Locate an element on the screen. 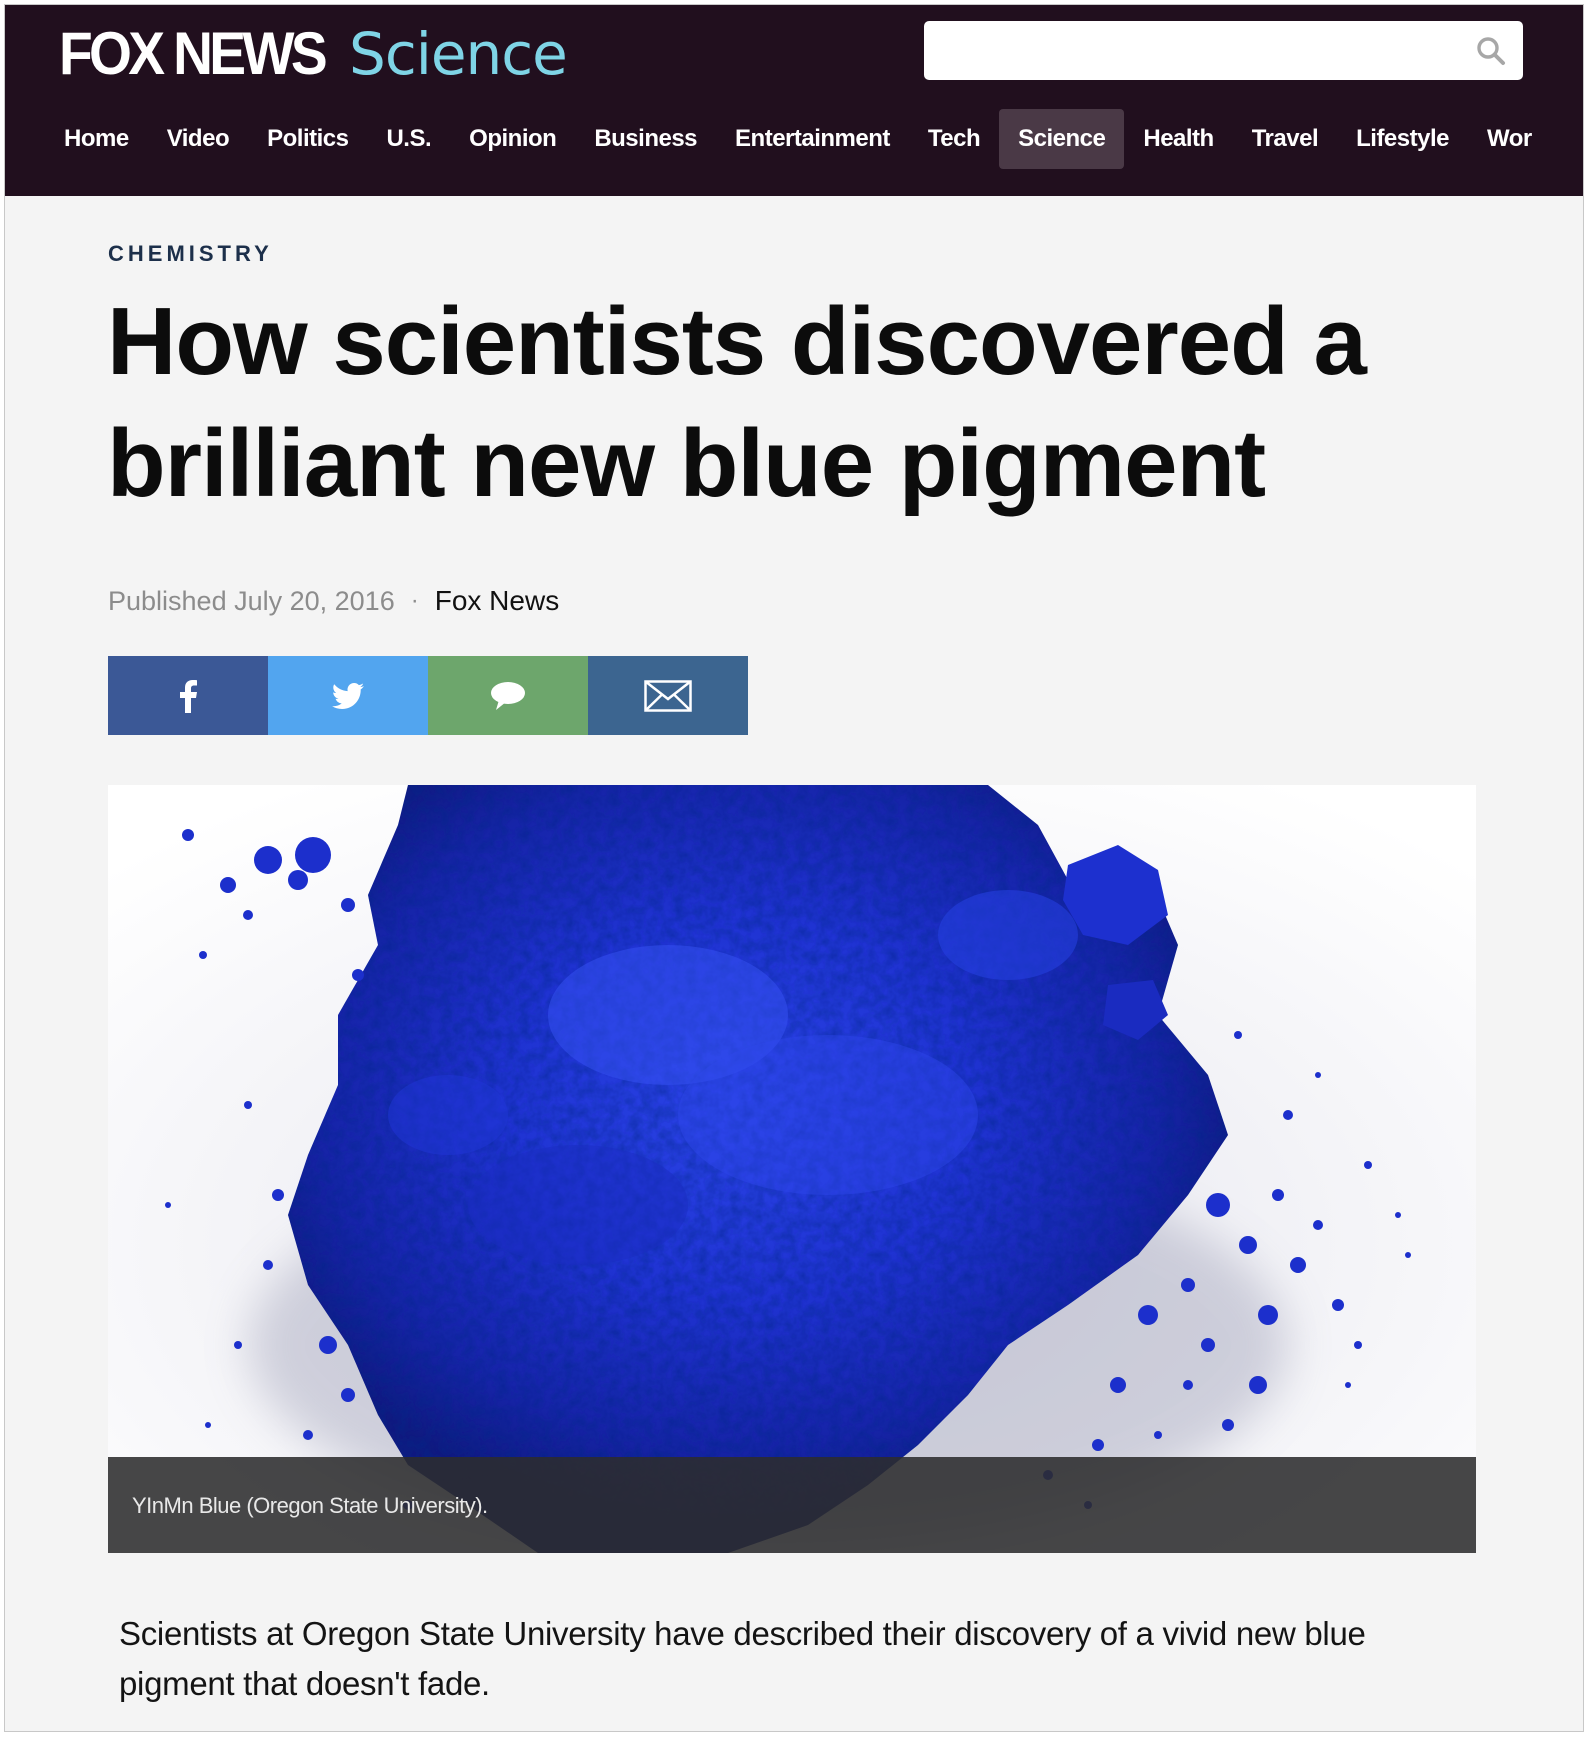 This screenshot has width=1590, height=1738. comment-icon is located at coordinates (508, 695).